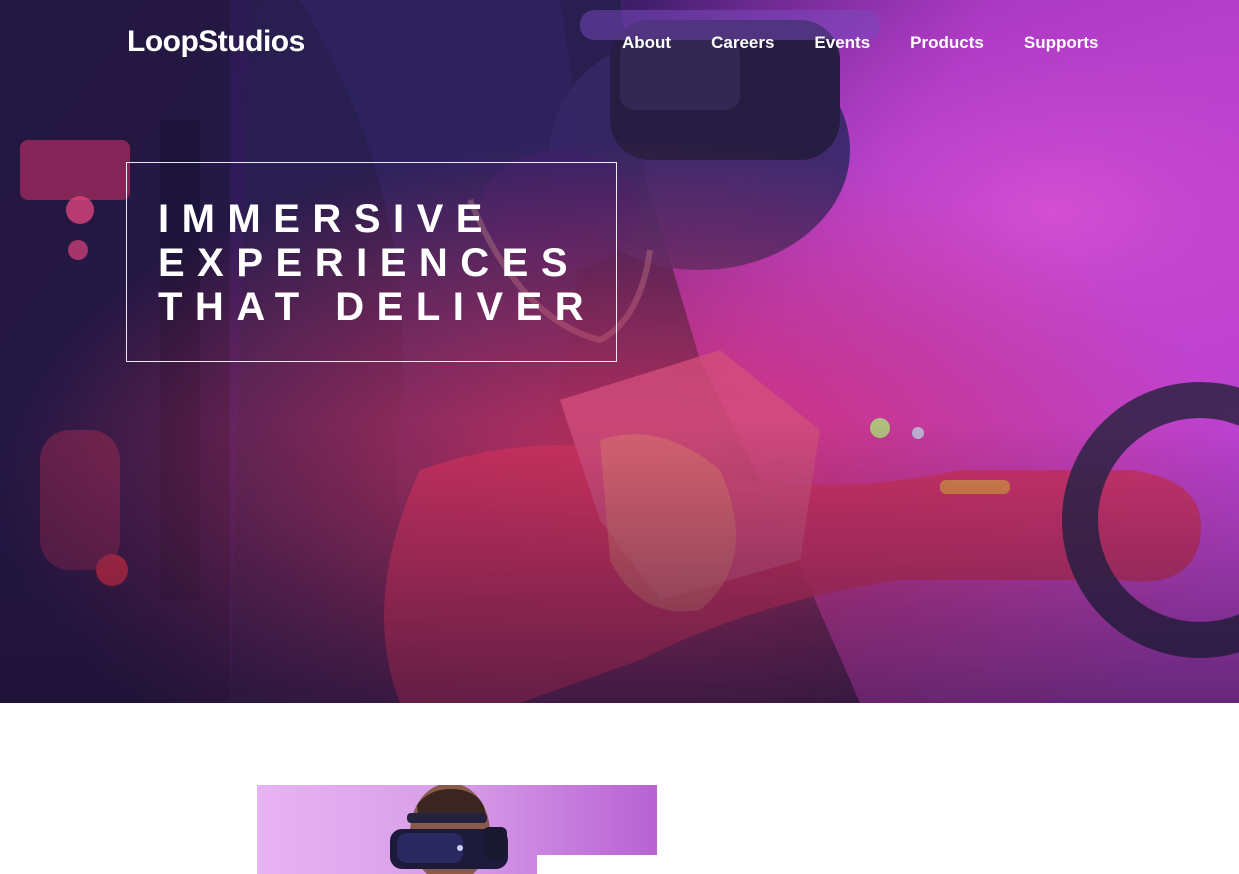 The height and width of the screenshot is (874, 1239). What do you see at coordinates (216, 42) in the screenshot?
I see `logo: LoopStudios` at bounding box center [216, 42].